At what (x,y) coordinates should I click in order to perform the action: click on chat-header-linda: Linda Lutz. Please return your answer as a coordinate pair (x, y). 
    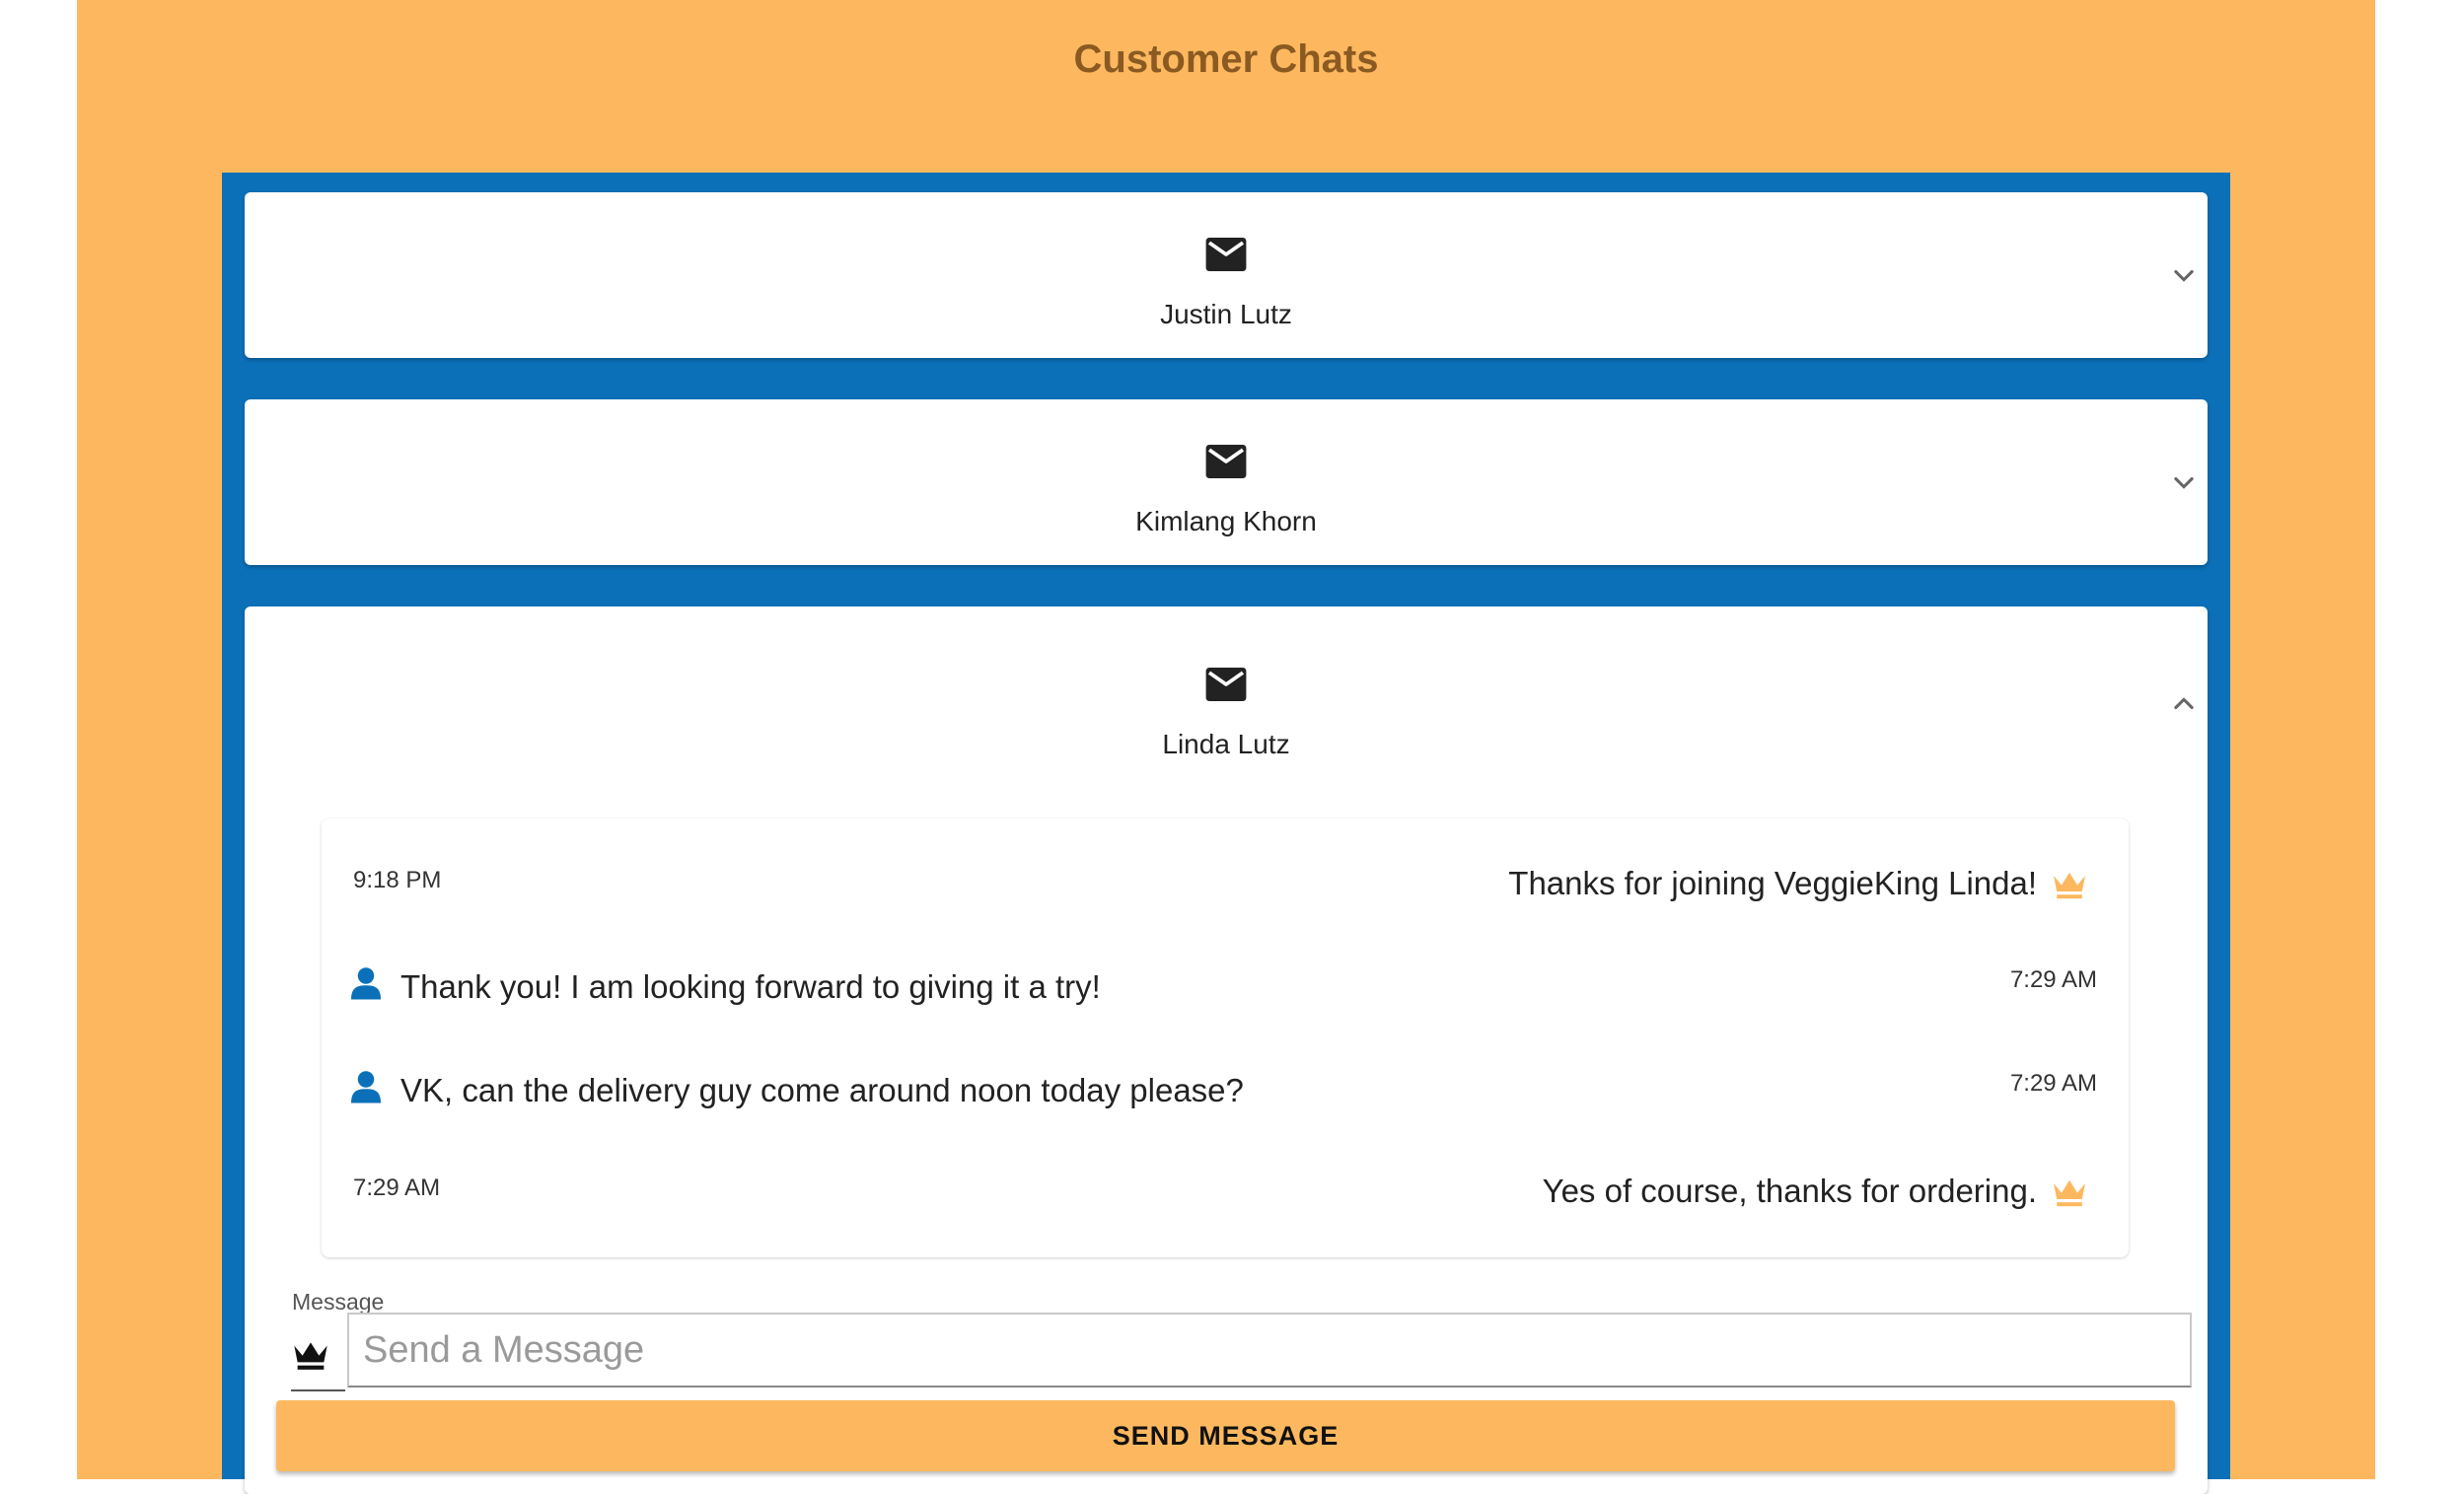
    Looking at the image, I should click on (1226, 700).